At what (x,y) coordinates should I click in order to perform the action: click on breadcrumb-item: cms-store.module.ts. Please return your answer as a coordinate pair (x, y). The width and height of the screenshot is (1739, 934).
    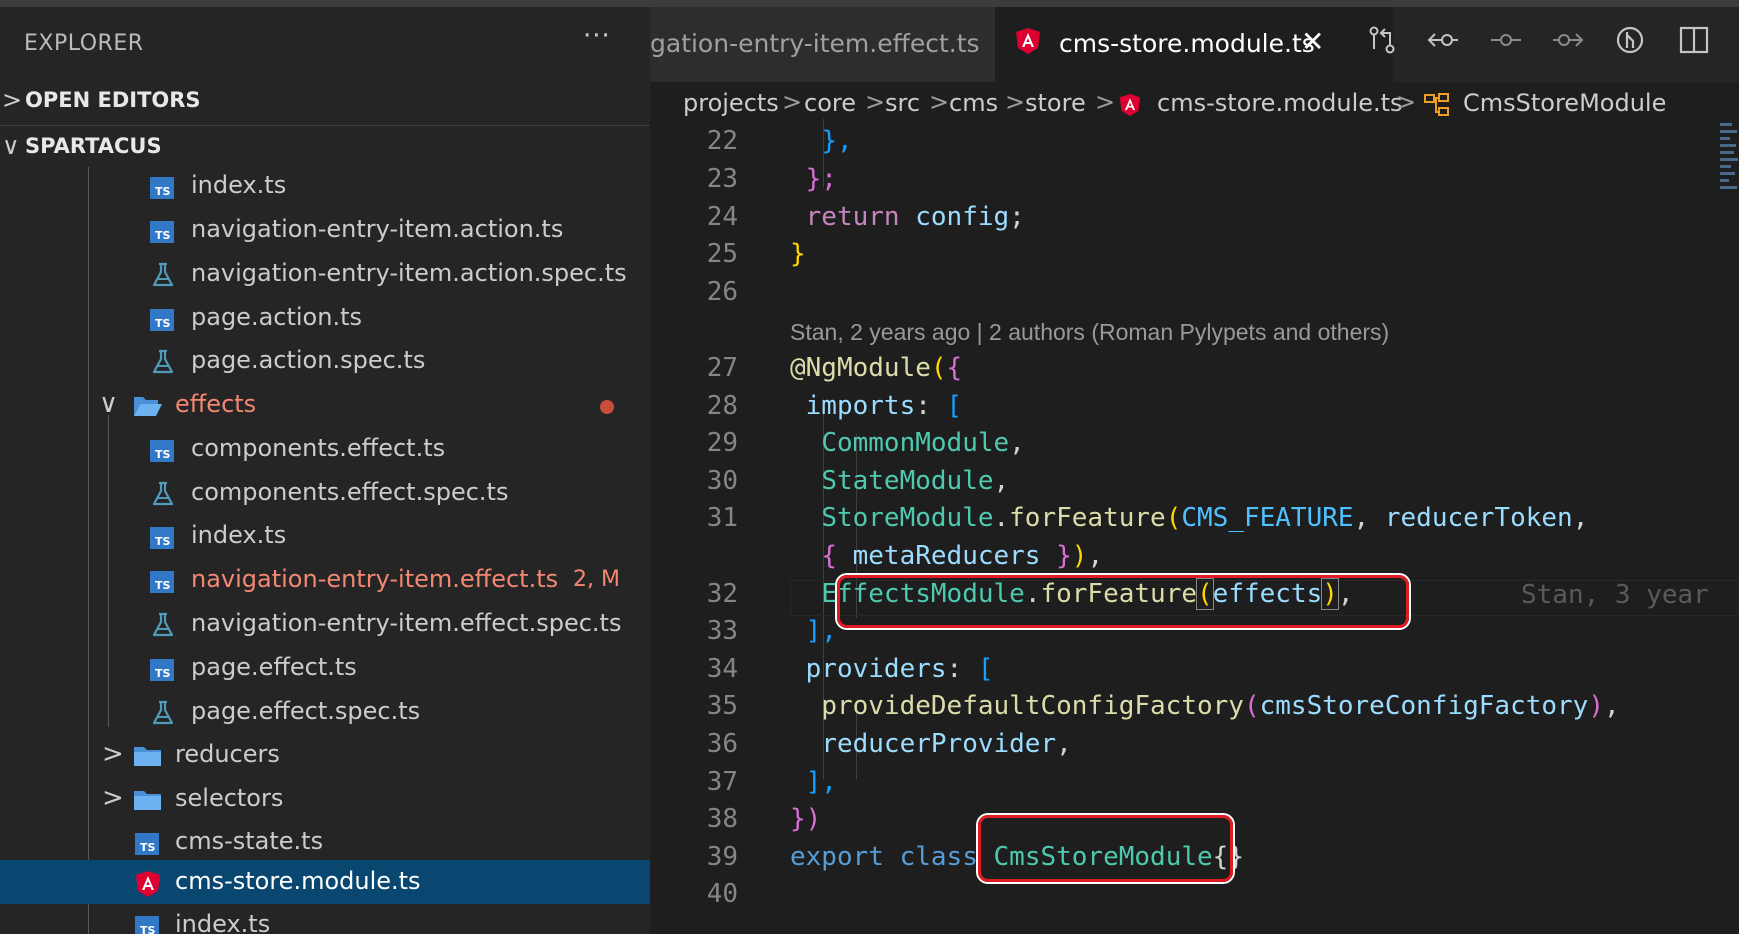
    Looking at the image, I should click on (1280, 103).